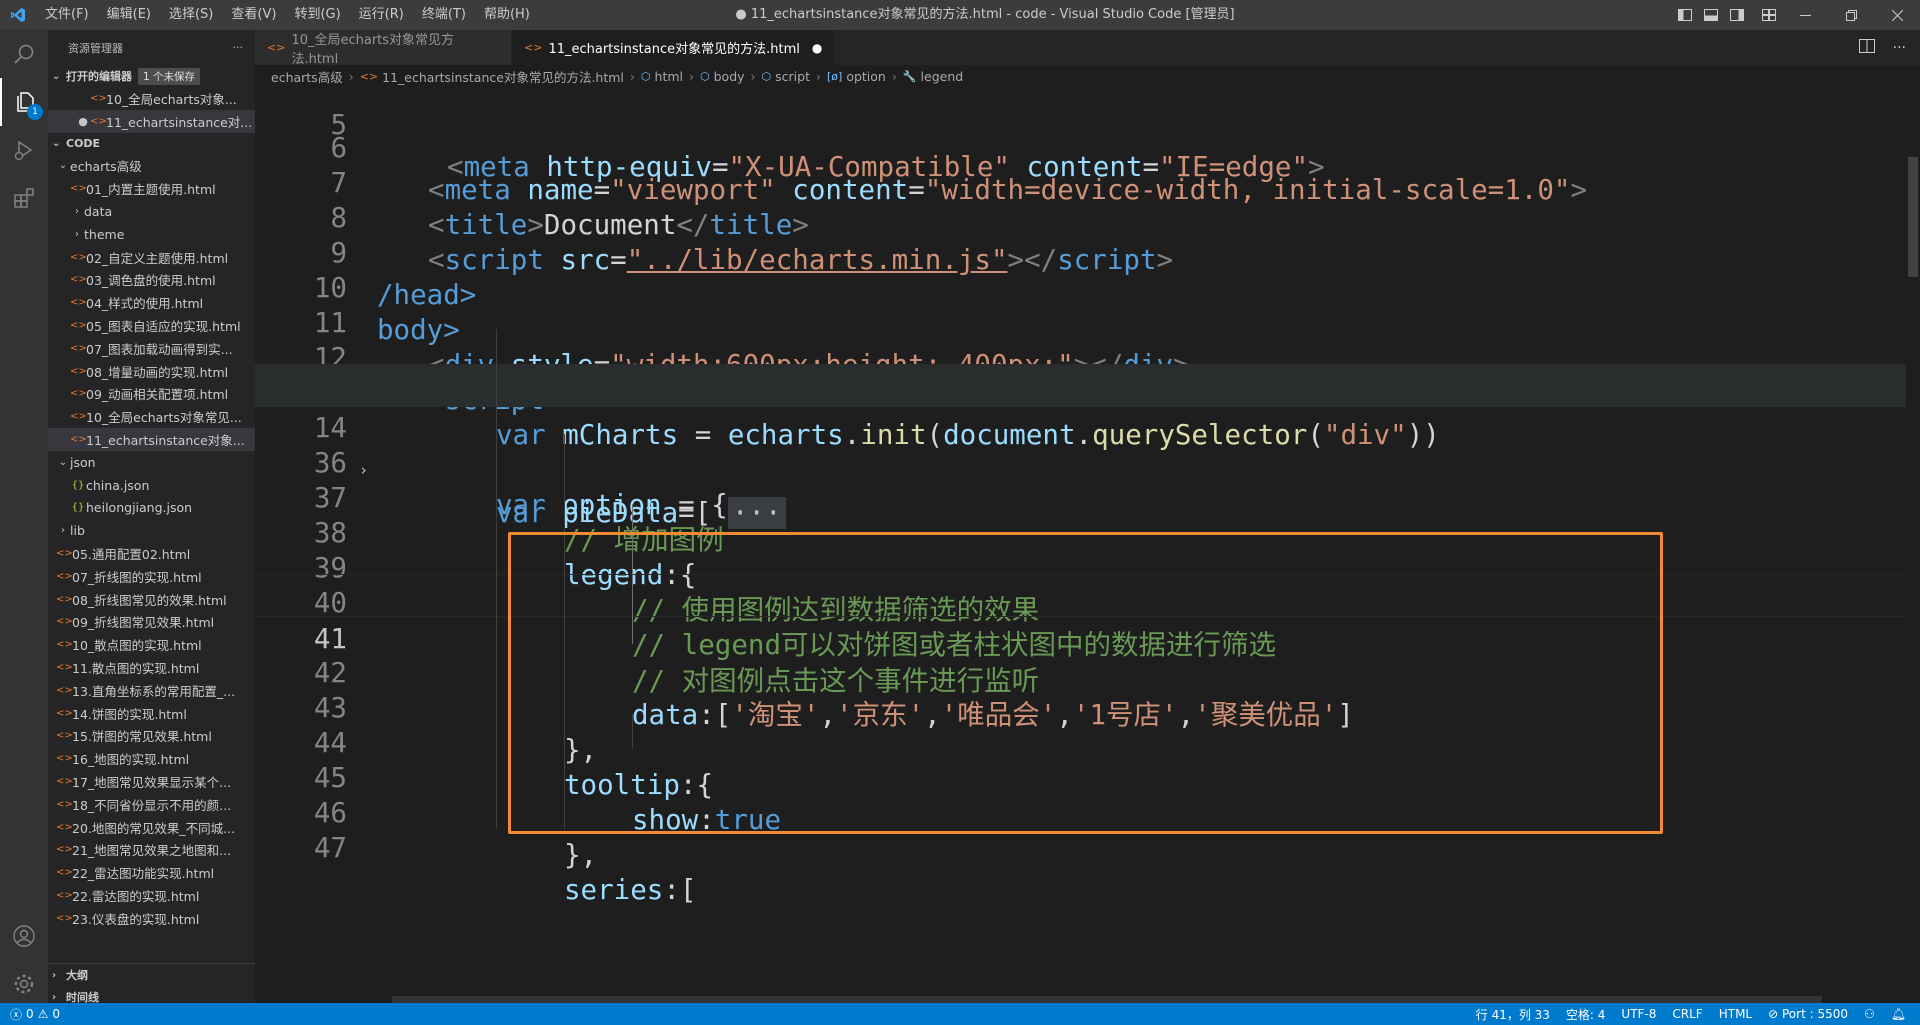 The image size is (1920, 1025). What do you see at coordinates (253, 15) in the screenshot?
I see `menu-view: 查看(V)` at bounding box center [253, 15].